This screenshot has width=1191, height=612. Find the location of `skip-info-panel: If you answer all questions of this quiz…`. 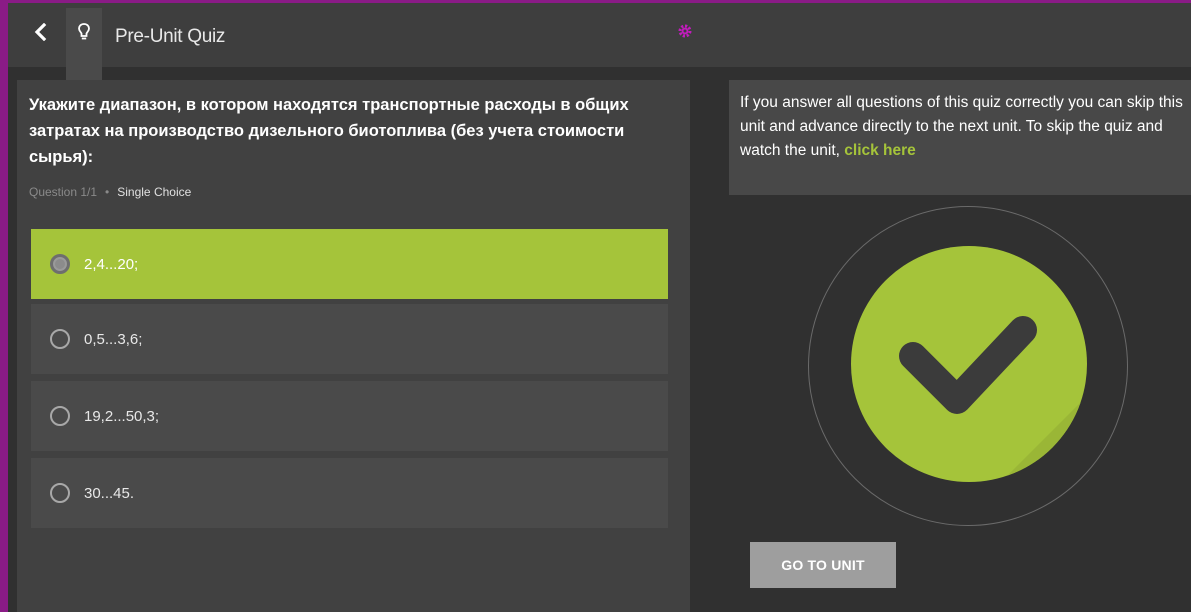

skip-info-panel: If you answer all questions of this quiz… is located at coordinates (960, 137).